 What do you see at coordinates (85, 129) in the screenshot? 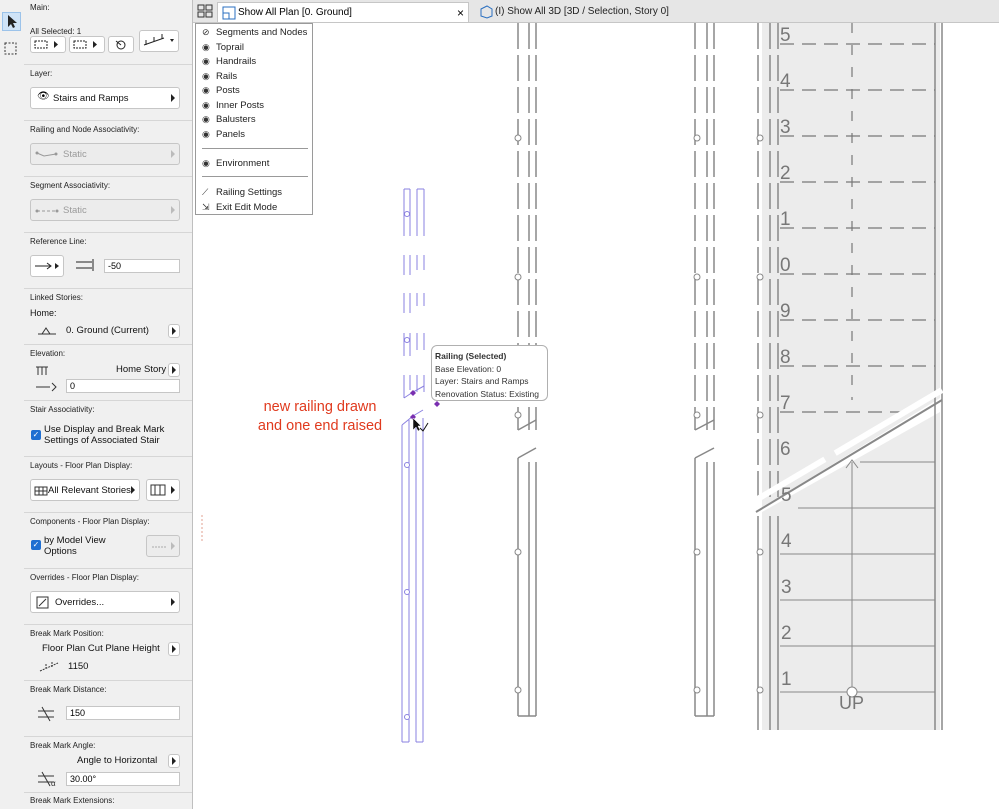
I see `node-assoc-label: Railing and Node Associativity:` at bounding box center [85, 129].